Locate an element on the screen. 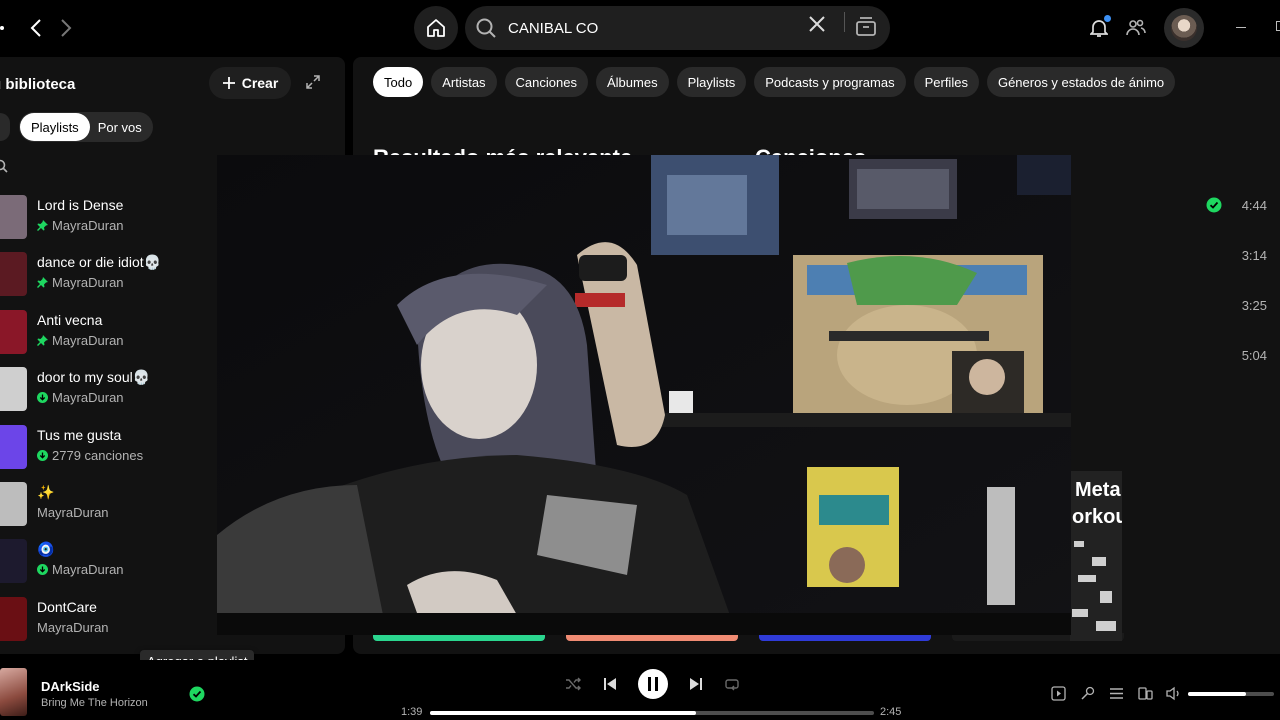 This screenshot has height=720, width=1280. playlist-card-title: Beast Mode Metal Workout is located at coordinates (1041, 652).